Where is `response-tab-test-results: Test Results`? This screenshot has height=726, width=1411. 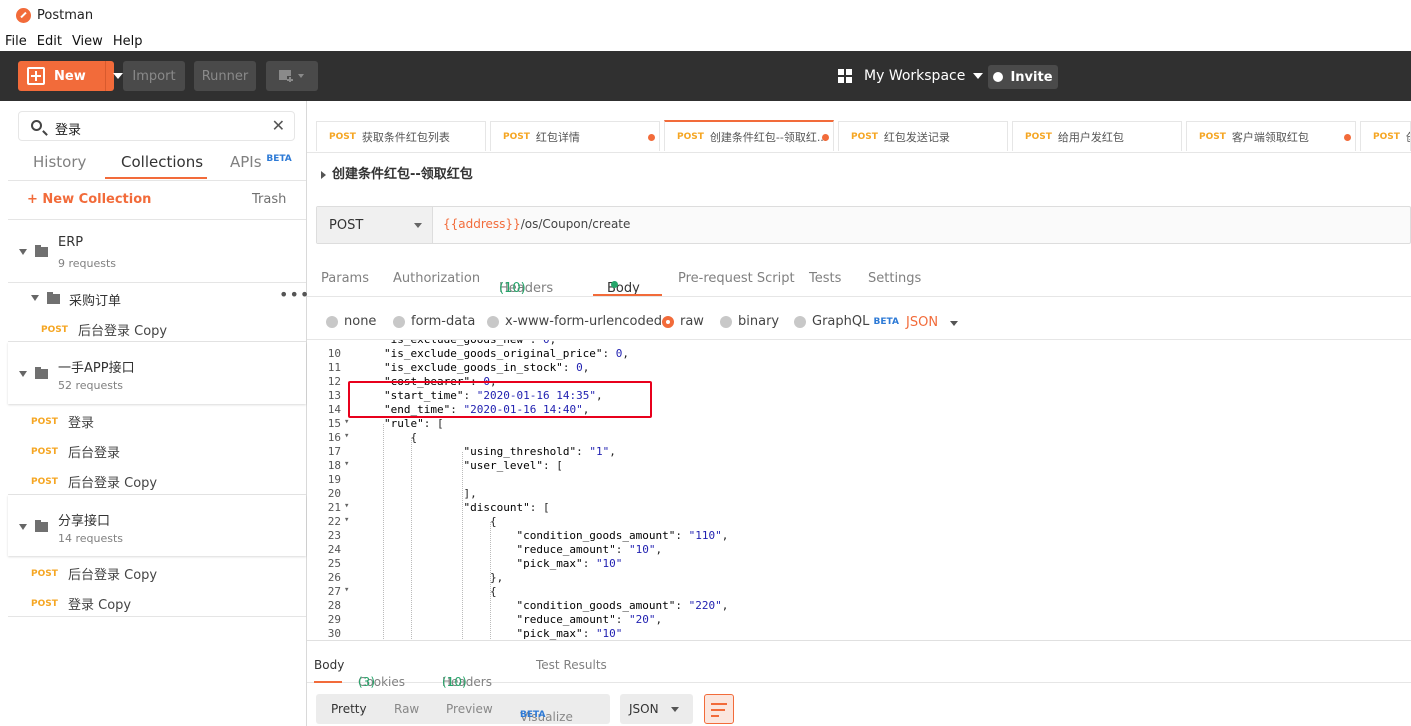
response-tab-test-results: Test Results is located at coordinates (571, 665).